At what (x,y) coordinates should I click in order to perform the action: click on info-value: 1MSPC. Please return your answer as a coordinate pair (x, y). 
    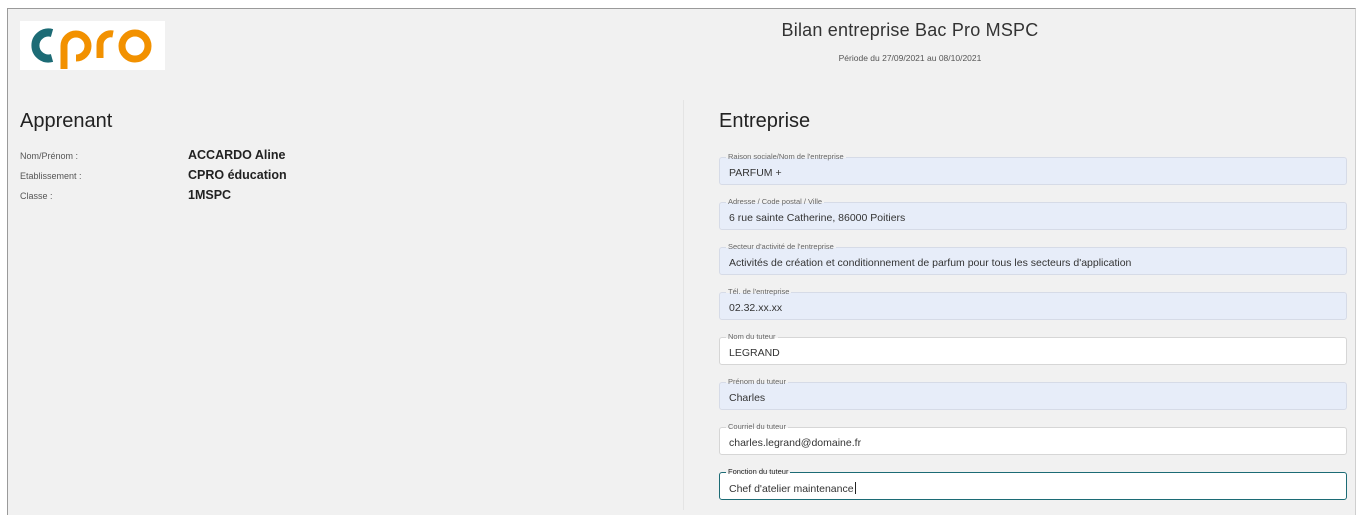
    Looking at the image, I should click on (210, 195).